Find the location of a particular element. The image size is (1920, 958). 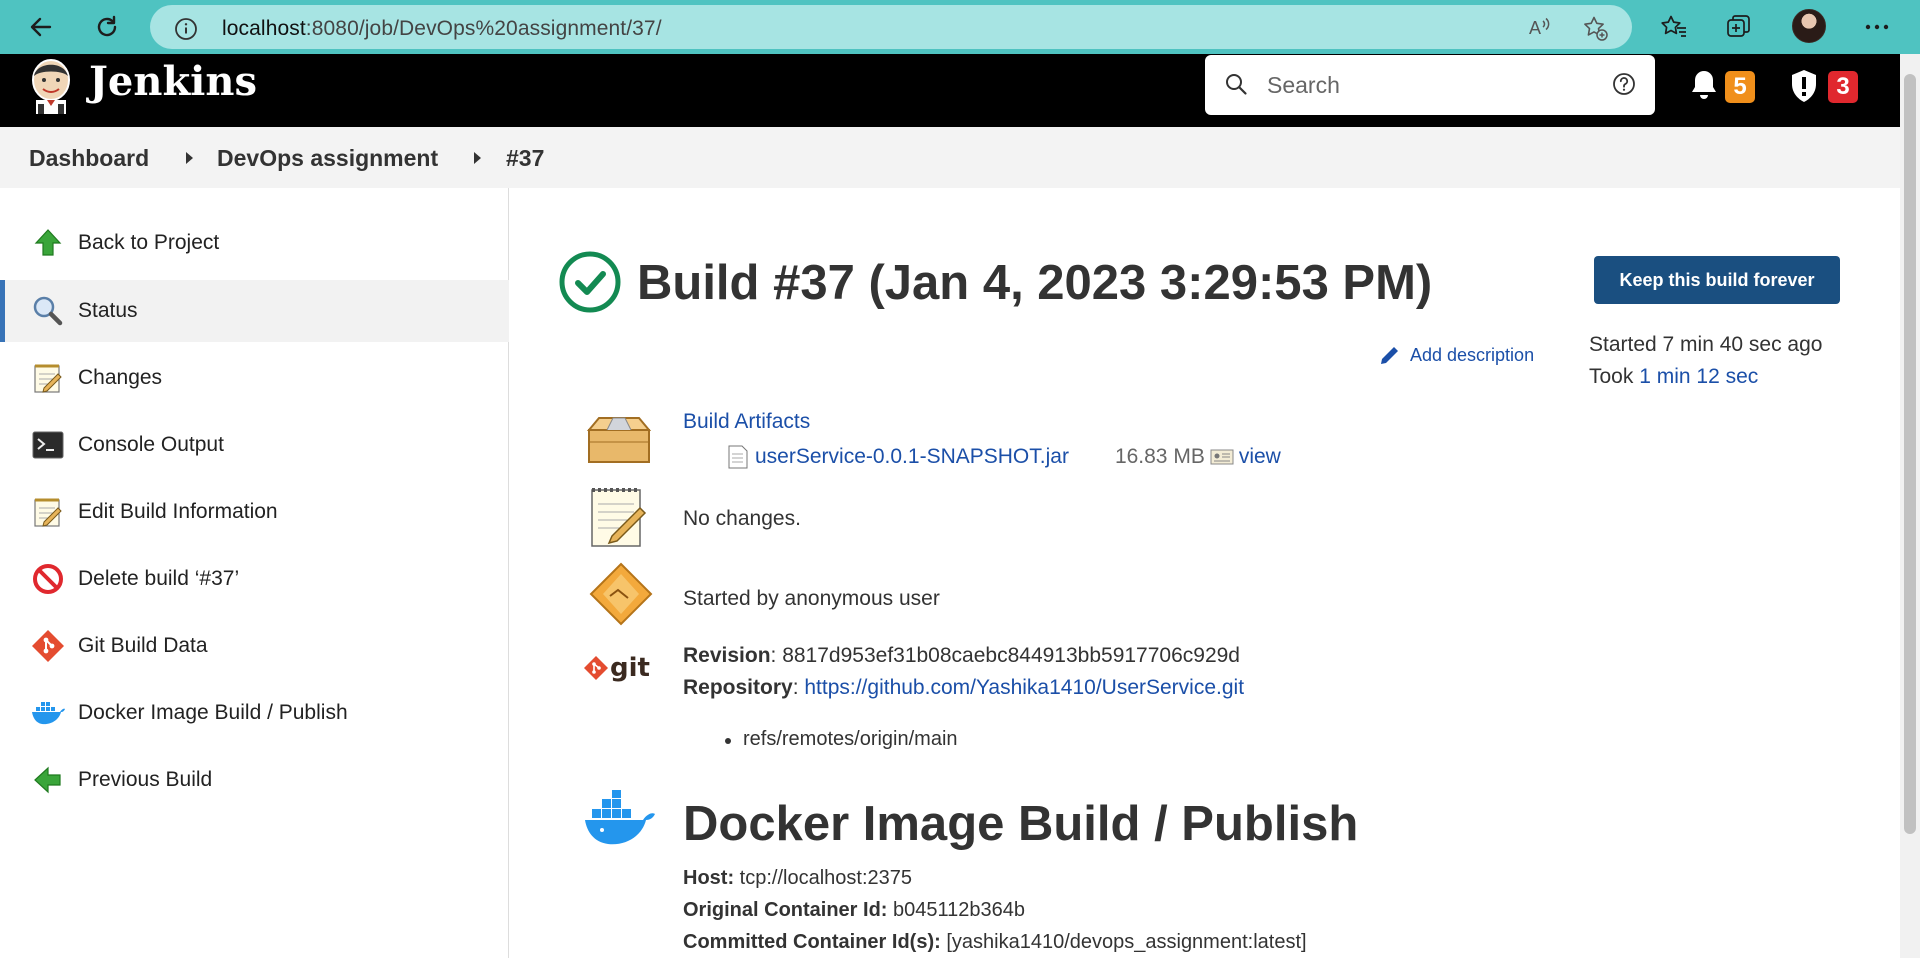

docker-section-title: Docker Image Build / Publish is located at coordinates (1021, 824).